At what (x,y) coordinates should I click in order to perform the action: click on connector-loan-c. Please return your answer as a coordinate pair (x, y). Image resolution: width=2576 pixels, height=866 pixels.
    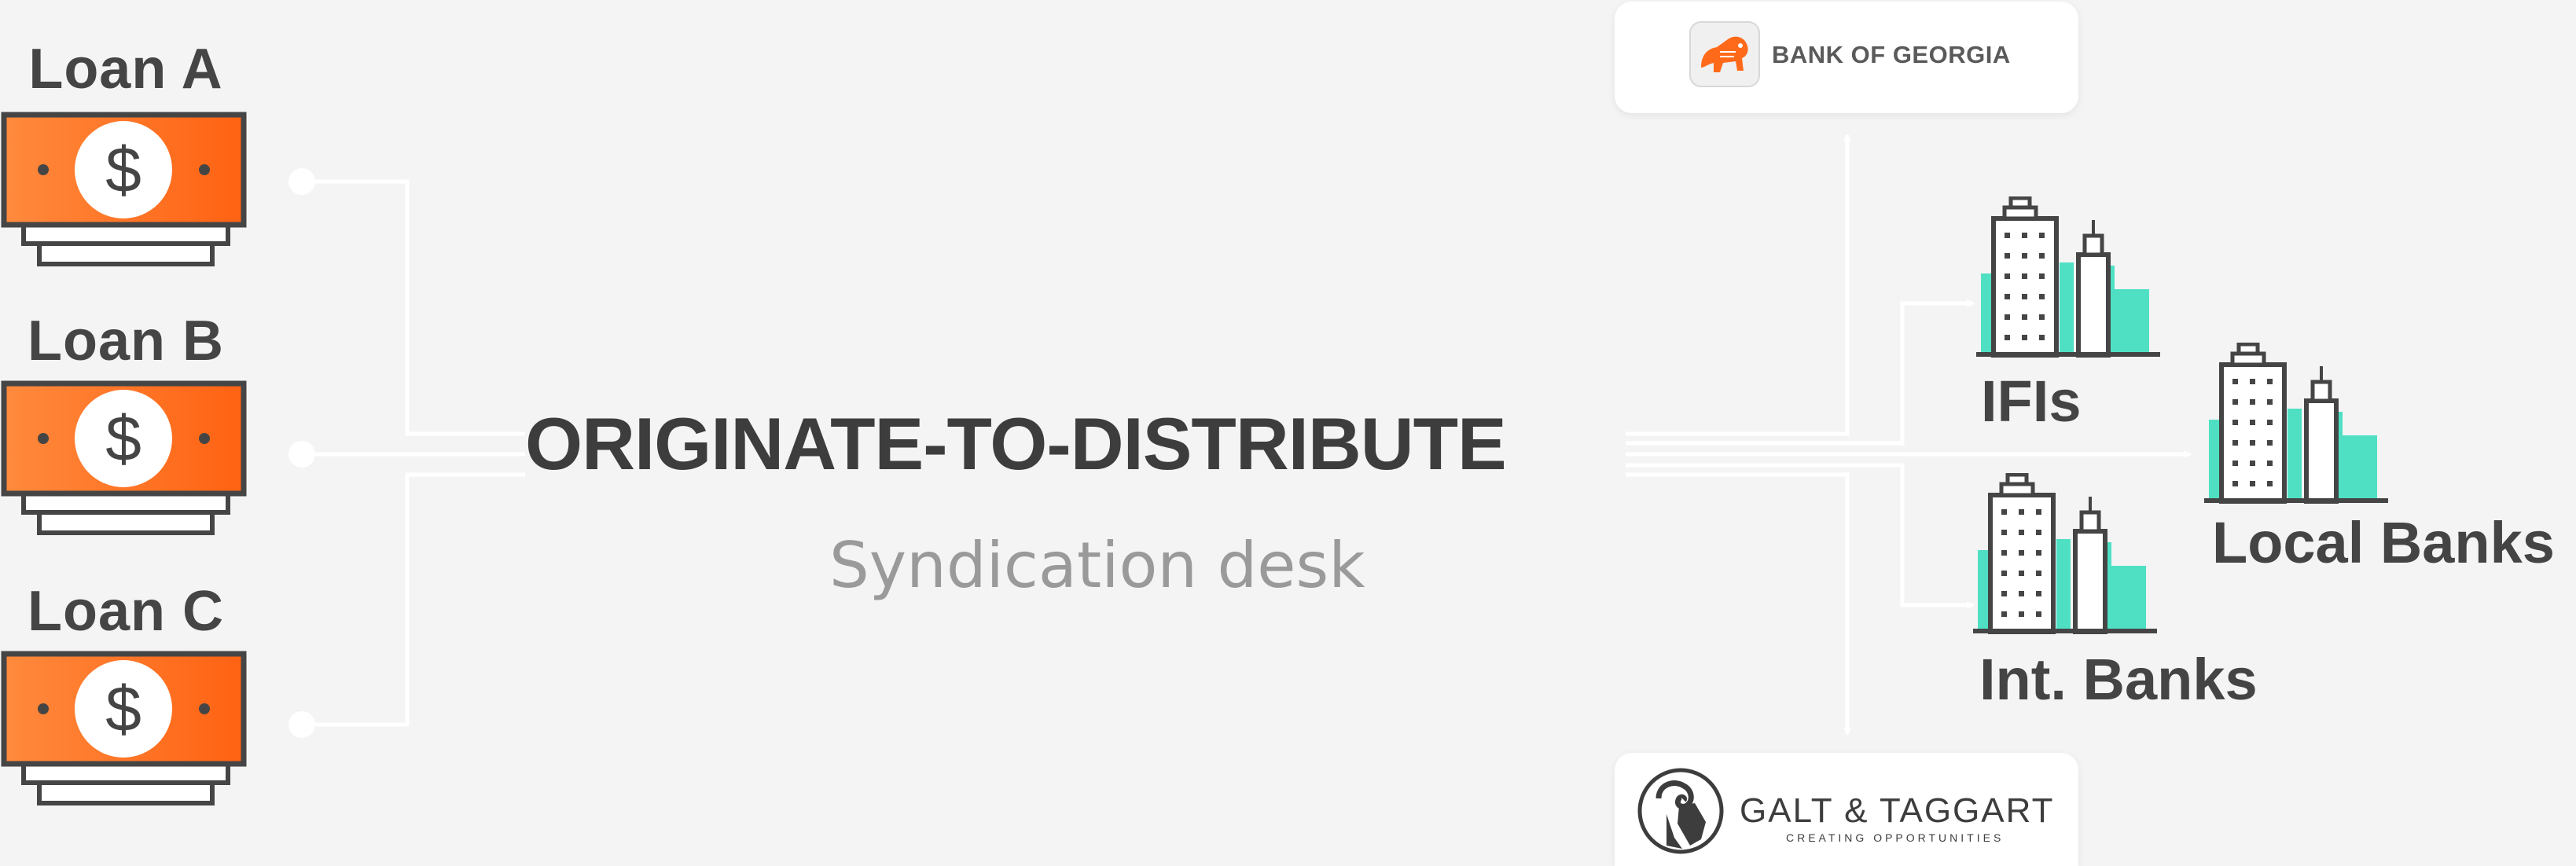
    Looking at the image, I should click on (413, 599).